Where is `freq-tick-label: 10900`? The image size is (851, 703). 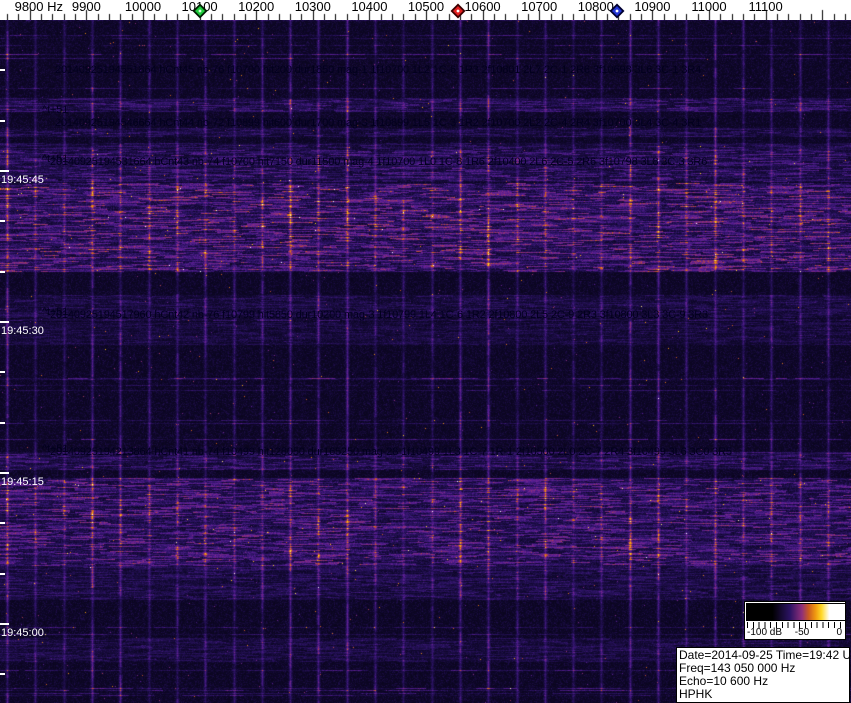
freq-tick-label: 10900 is located at coordinates (652, 7).